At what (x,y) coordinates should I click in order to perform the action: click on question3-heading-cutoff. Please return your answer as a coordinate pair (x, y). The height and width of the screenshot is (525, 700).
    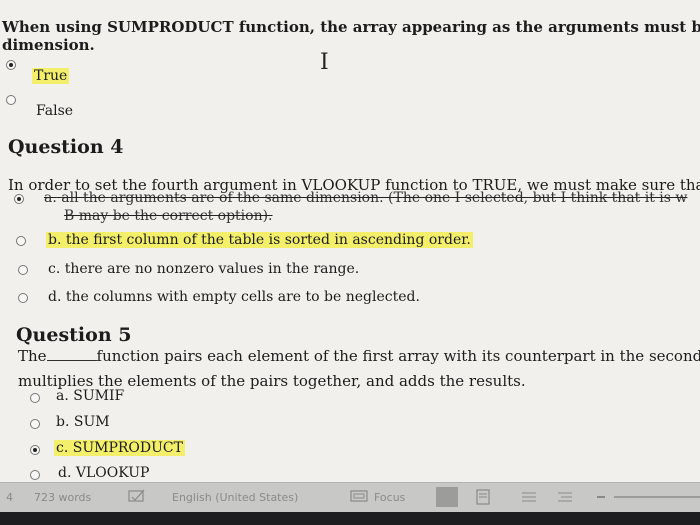
    Looking at the image, I should click on (38, 1).